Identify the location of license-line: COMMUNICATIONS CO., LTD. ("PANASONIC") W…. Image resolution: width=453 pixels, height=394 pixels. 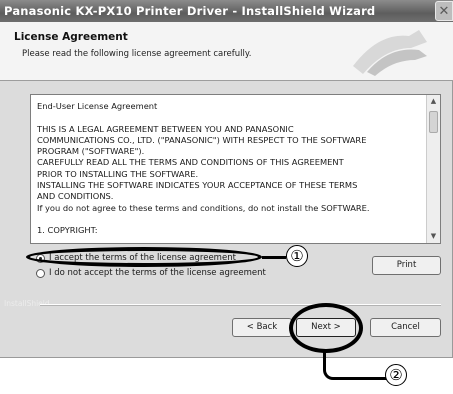
(202, 139).